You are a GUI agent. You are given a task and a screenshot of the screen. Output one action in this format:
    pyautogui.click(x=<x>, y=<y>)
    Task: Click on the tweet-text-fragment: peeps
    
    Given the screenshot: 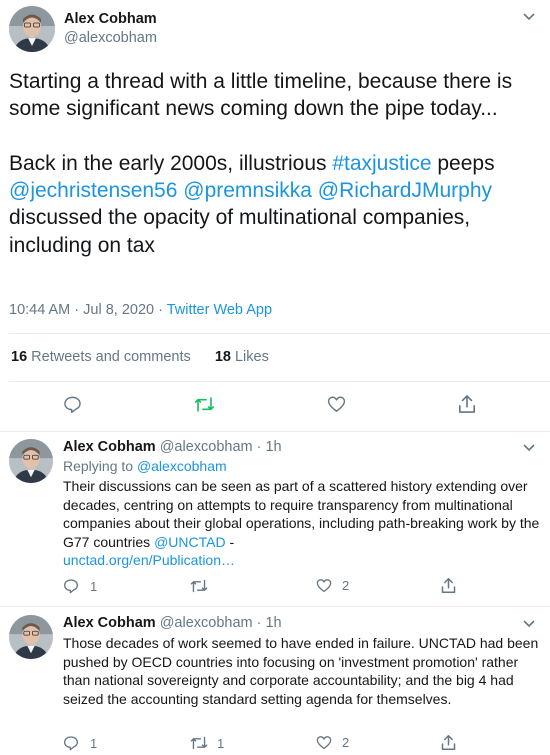 What is the action you would take?
    pyautogui.click(x=466, y=163)
    